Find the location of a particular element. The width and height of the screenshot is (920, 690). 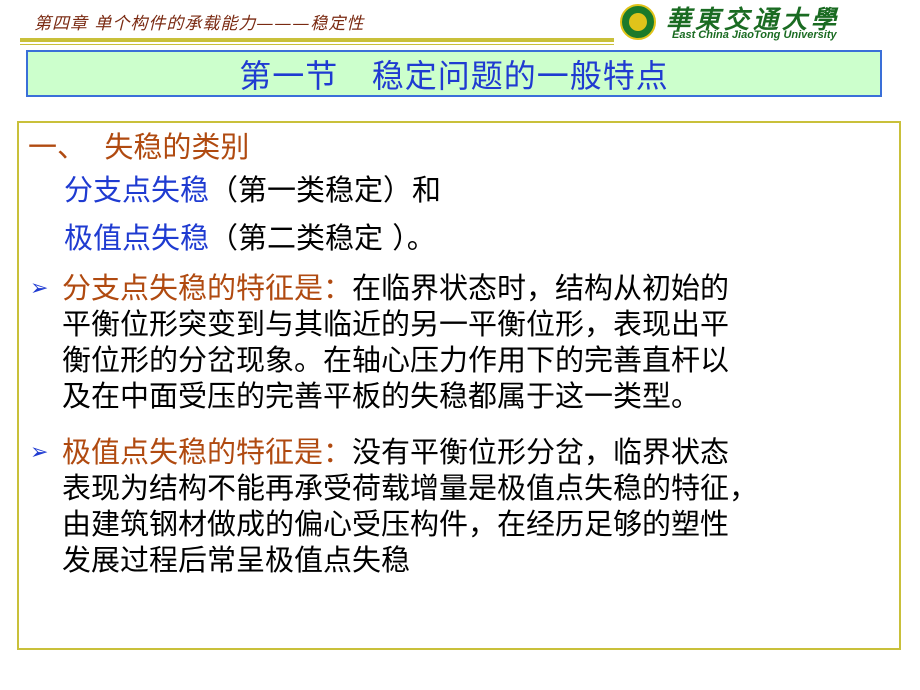

bullet1-label: 分支点失稳的特征是： is located at coordinates (207, 288).